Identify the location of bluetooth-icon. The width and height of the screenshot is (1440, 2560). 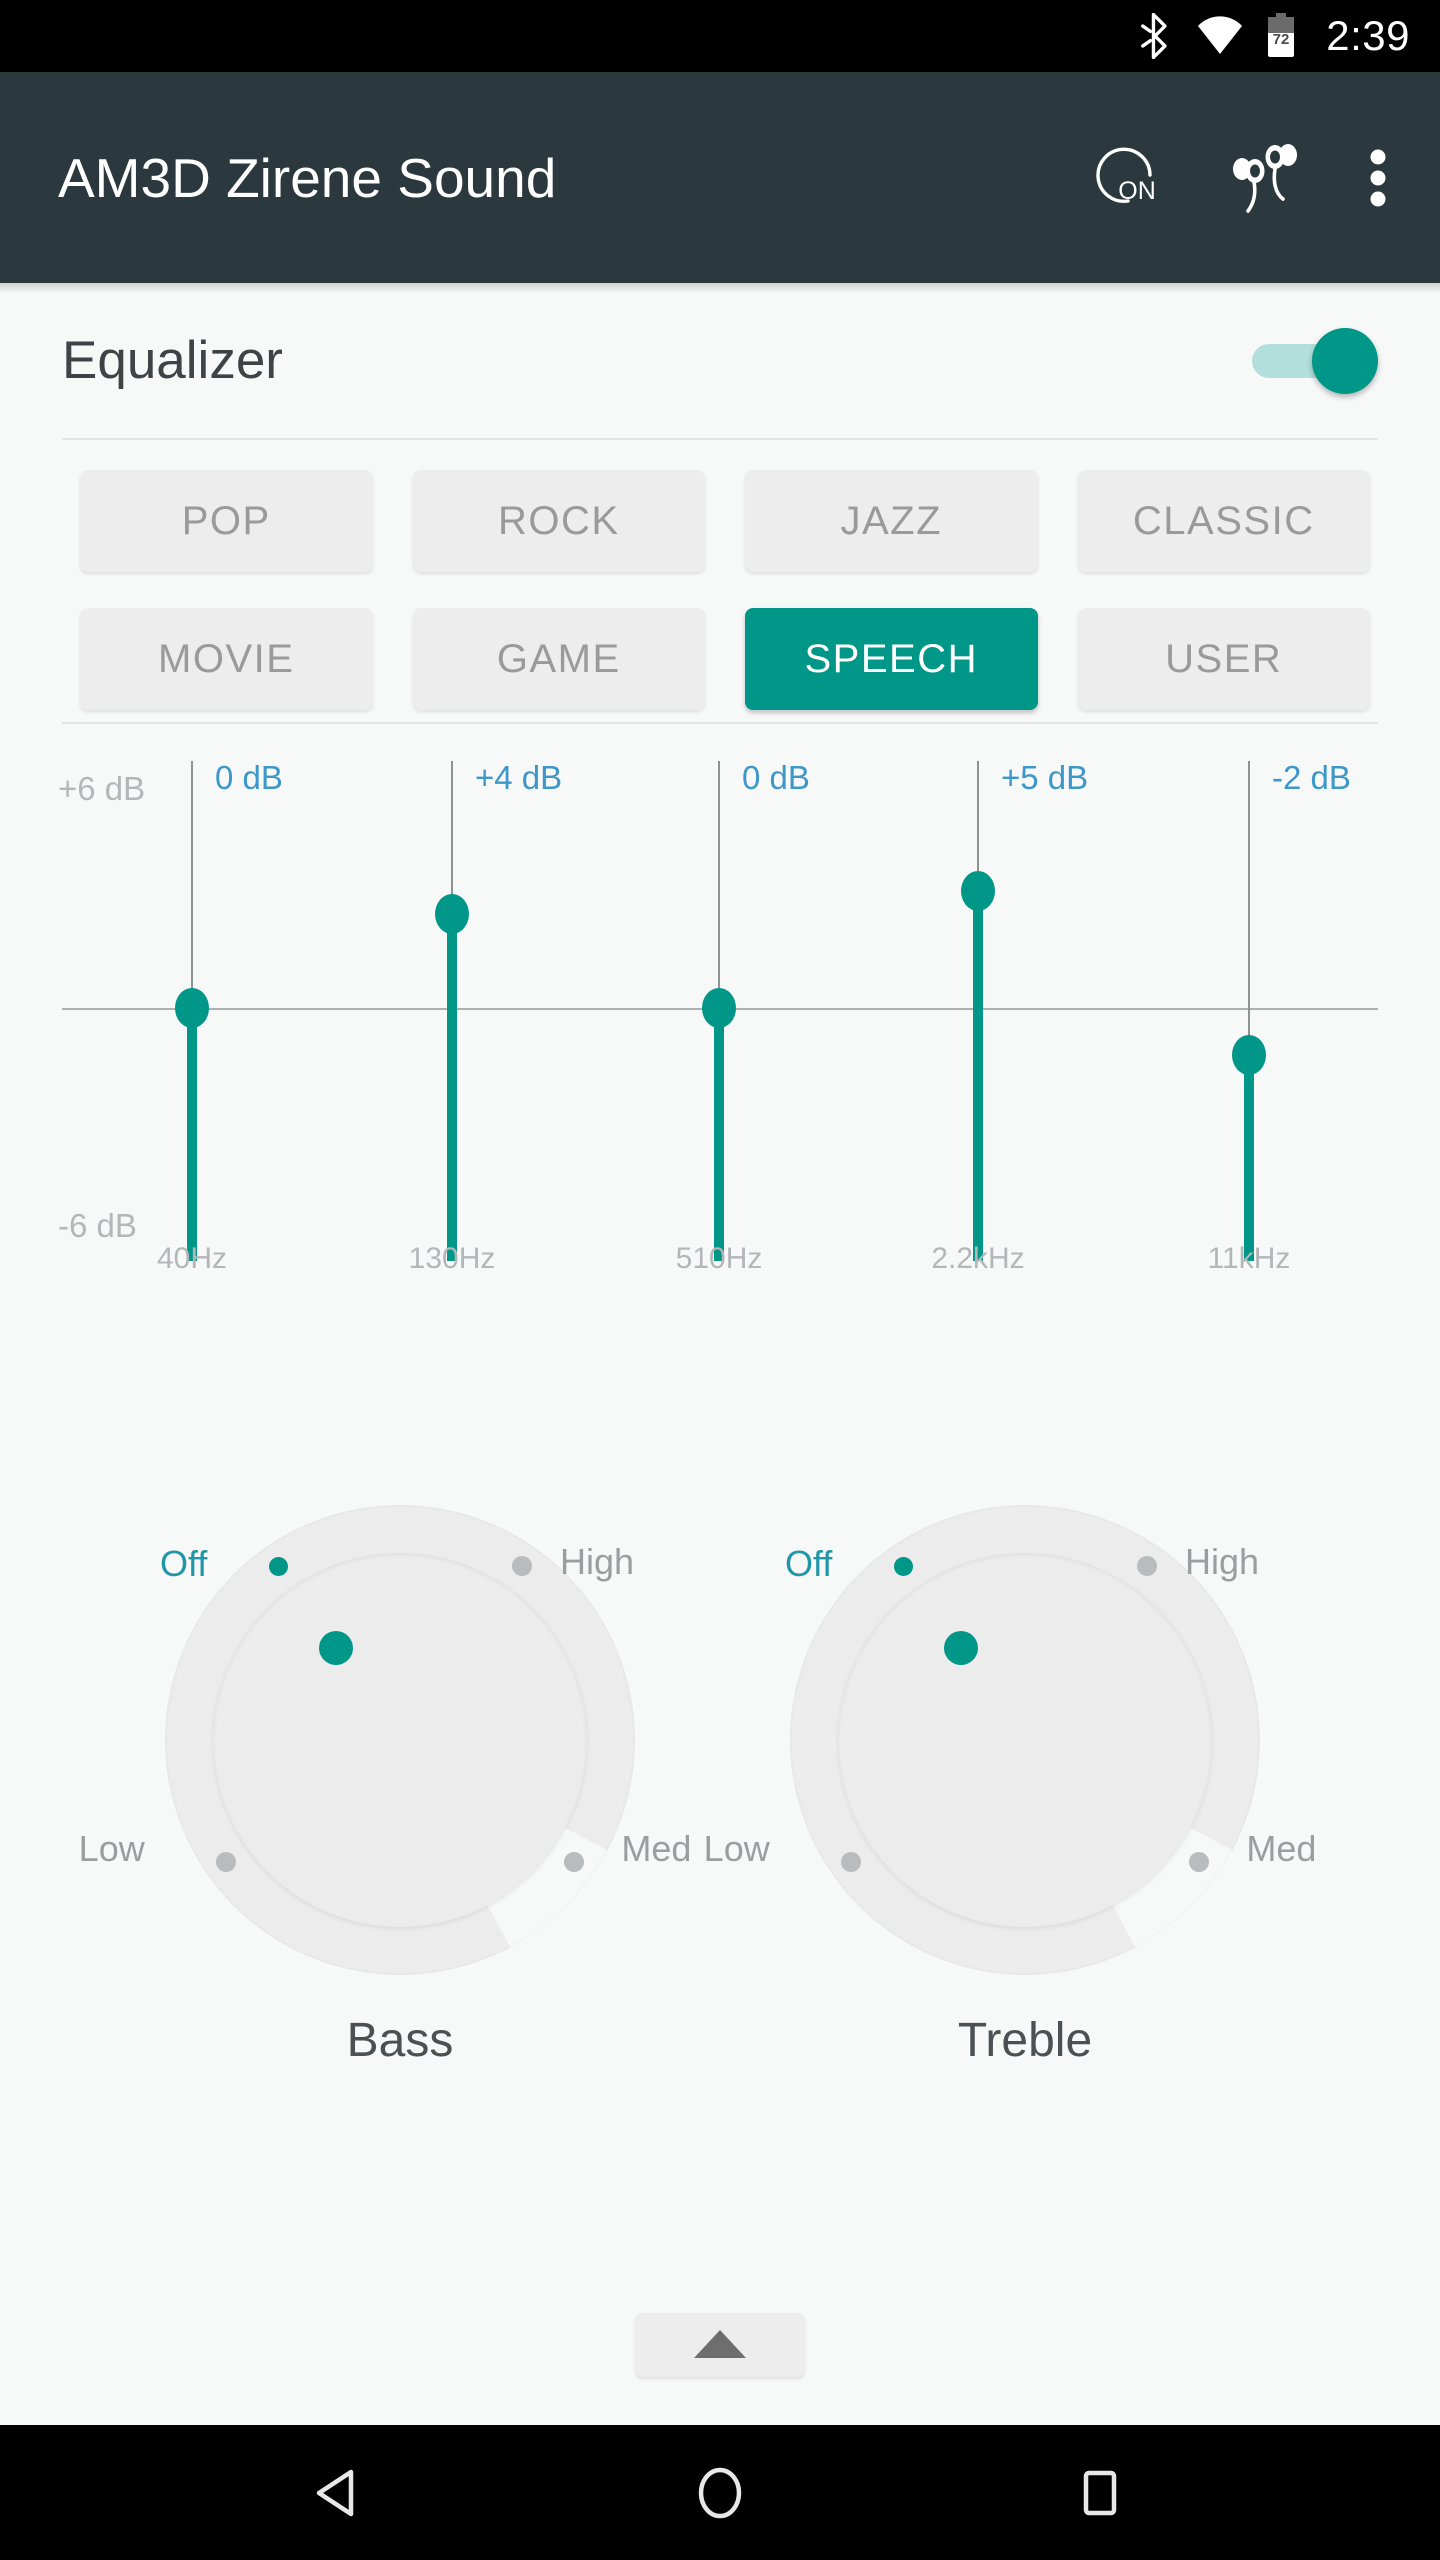
(1155, 36).